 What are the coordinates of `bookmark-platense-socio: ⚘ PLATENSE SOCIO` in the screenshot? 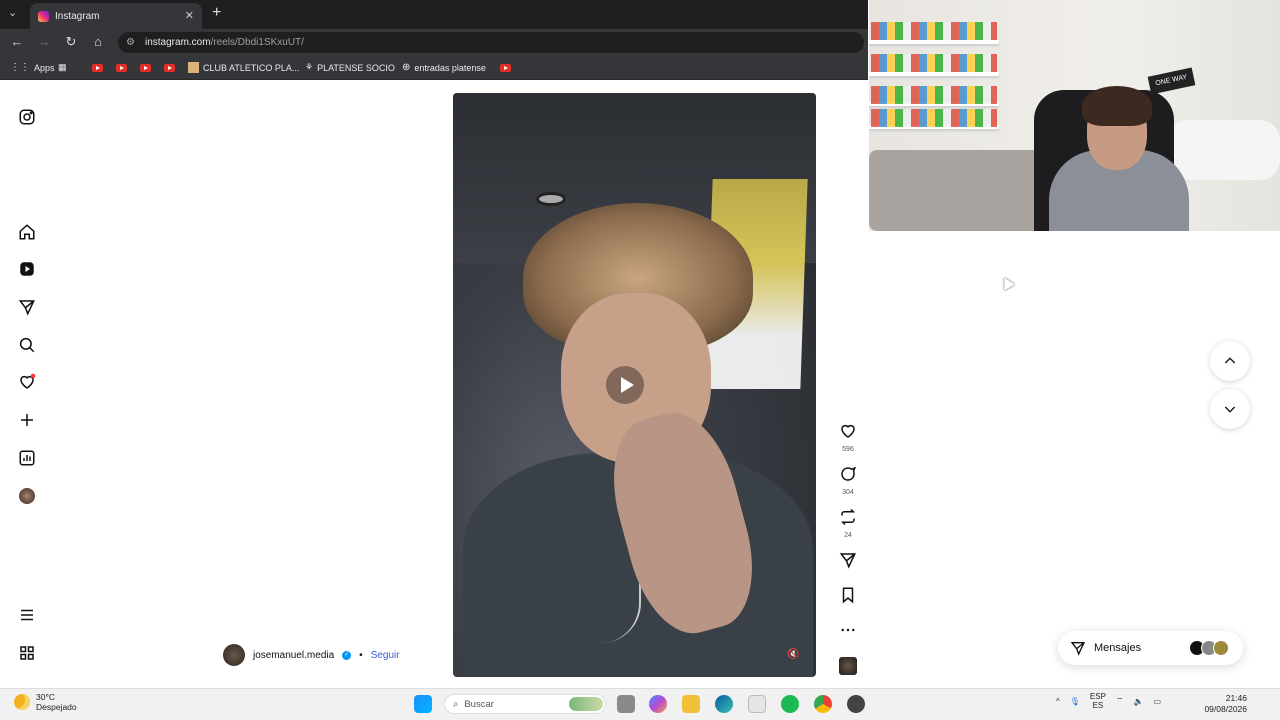 It's located at (350, 67).